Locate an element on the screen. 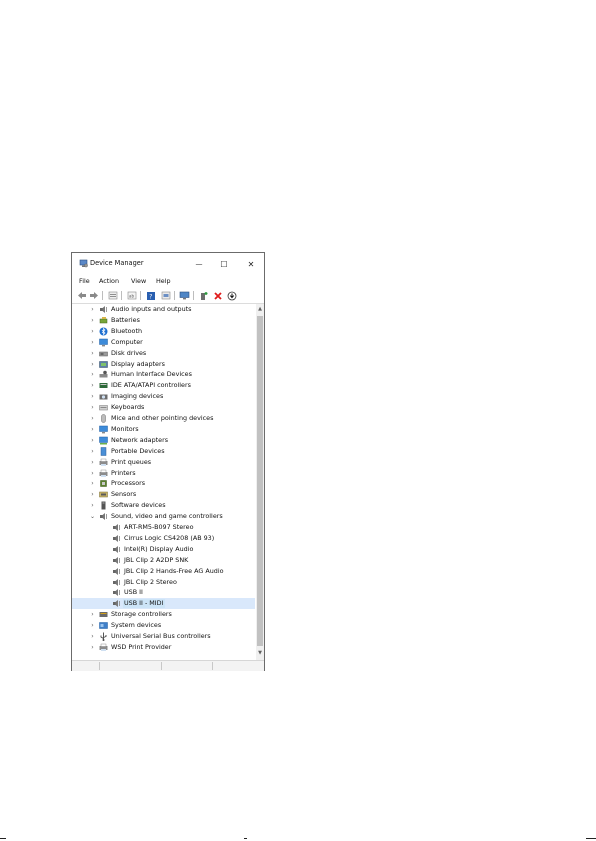  camera-icon is located at coordinates (103, 397).